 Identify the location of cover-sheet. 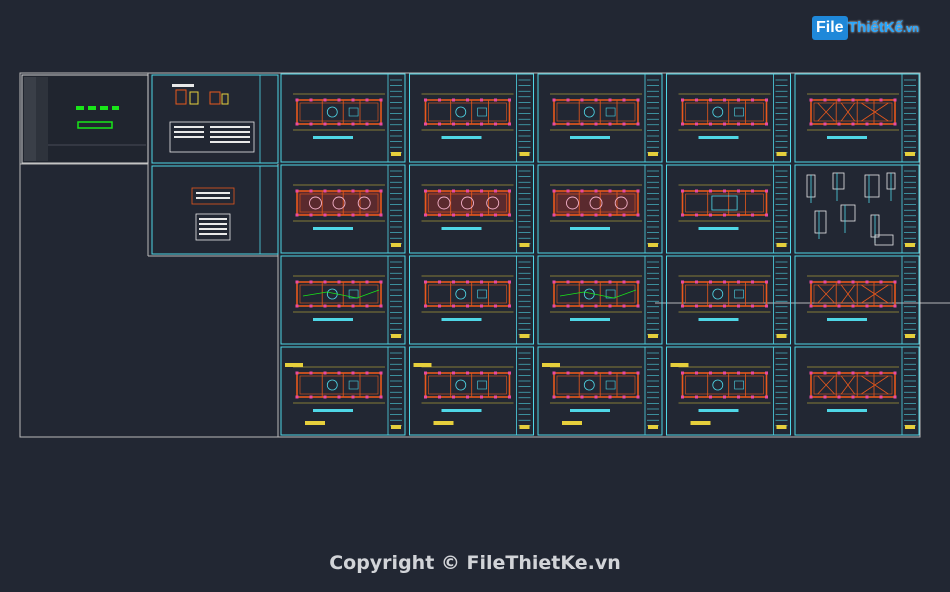
(85, 119).